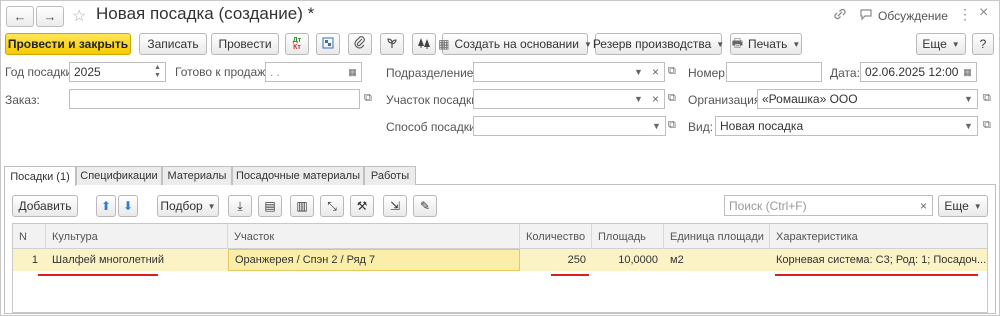 The height and width of the screenshot is (316, 1000). What do you see at coordinates (552, 99) in the screenshot?
I see `plot-field` at bounding box center [552, 99].